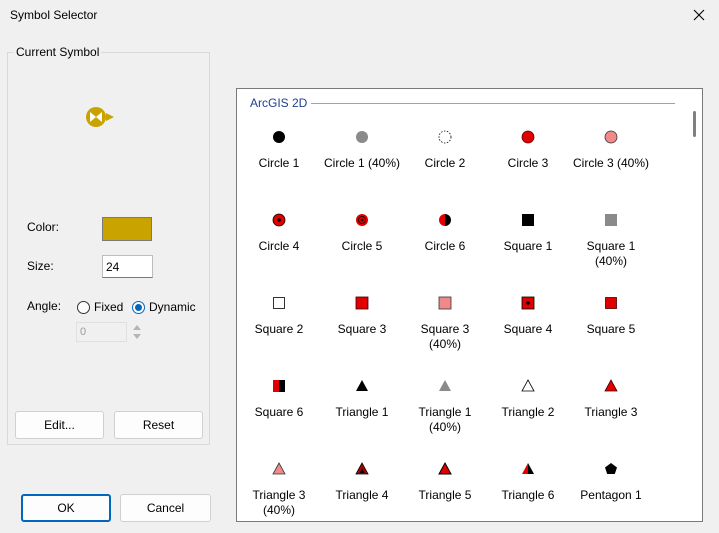 Image resolution: width=719 pixels, height=533 pixels. What do you see at coordinates (54, 15) in the screenshot?
I see `window-title: Symbol Selector` at bounding box center [54, 15].